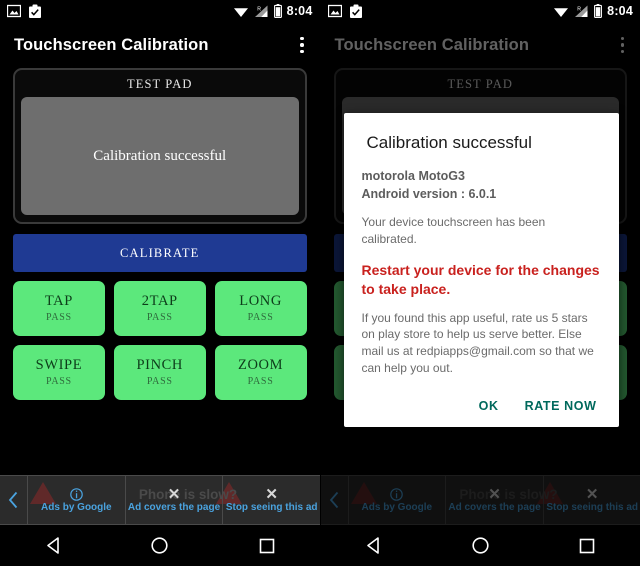 This screenshot has width=640, height=566. Describe the element at coordinates (76, 494) in the screenshot. I see `info-icon` at that location.